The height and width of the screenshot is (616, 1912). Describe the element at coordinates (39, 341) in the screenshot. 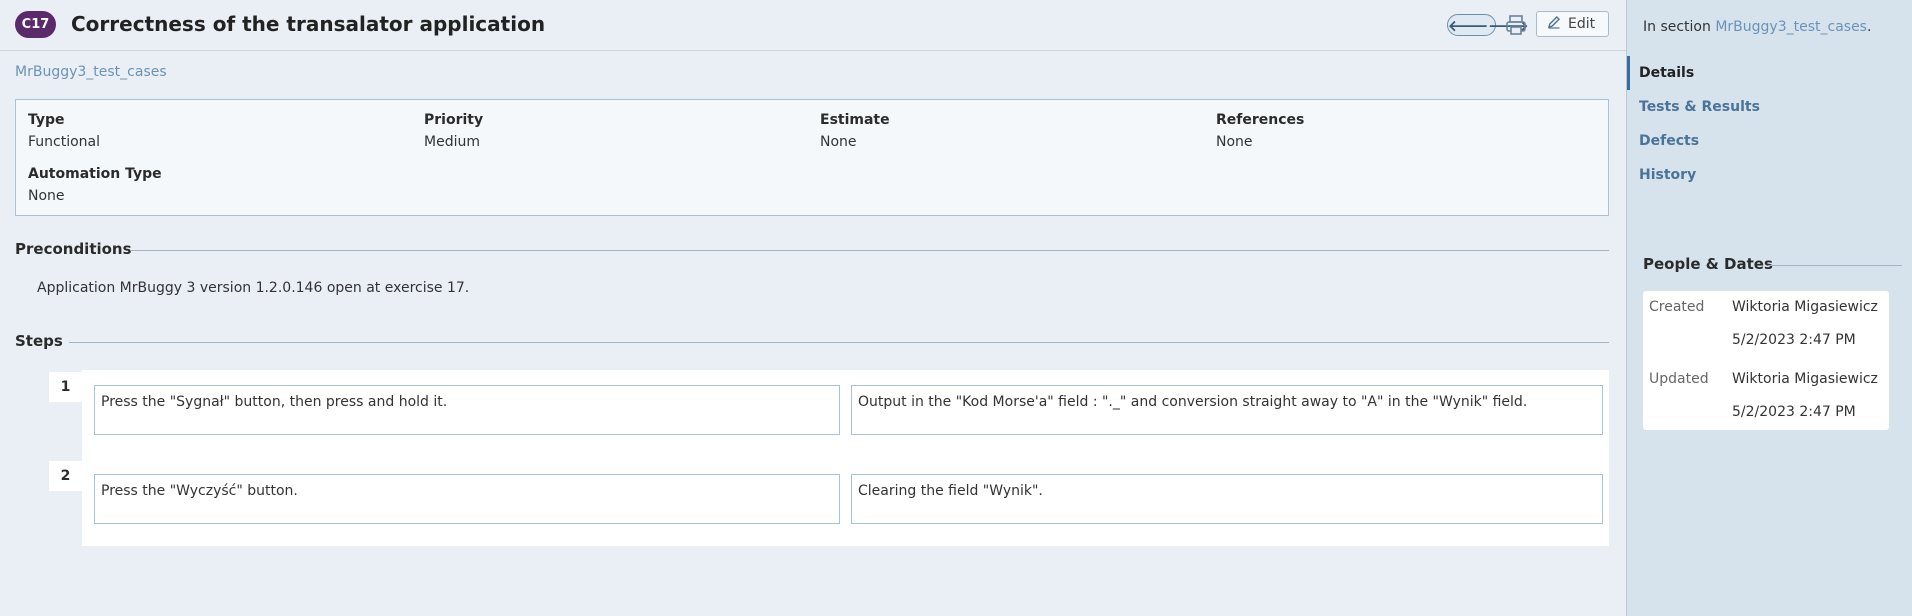

I see `steps-heading: Steps` at that location.